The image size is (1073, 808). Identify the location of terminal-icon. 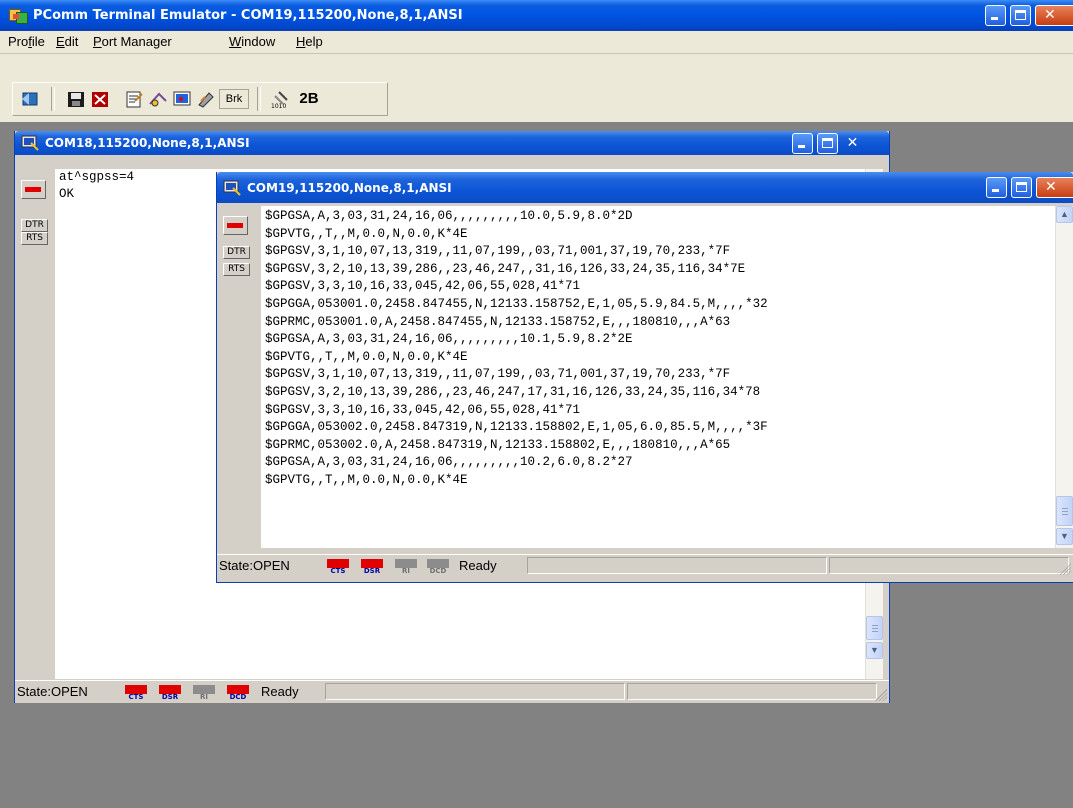
(182, 98).